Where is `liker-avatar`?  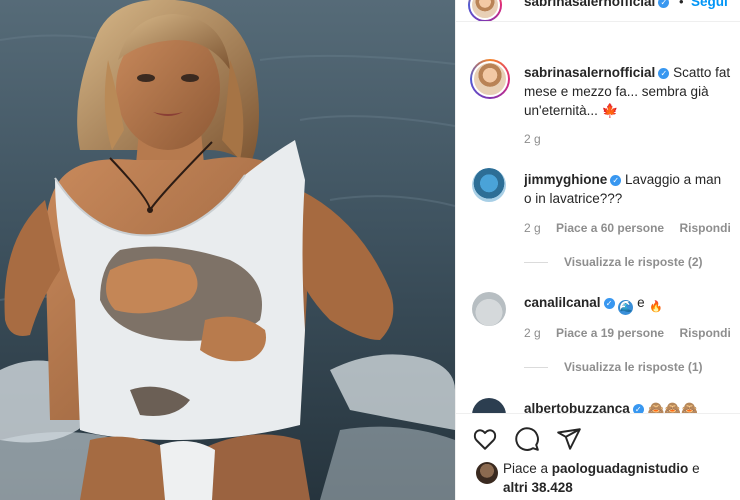 liker-avatar is located at coordinates (487, 473).